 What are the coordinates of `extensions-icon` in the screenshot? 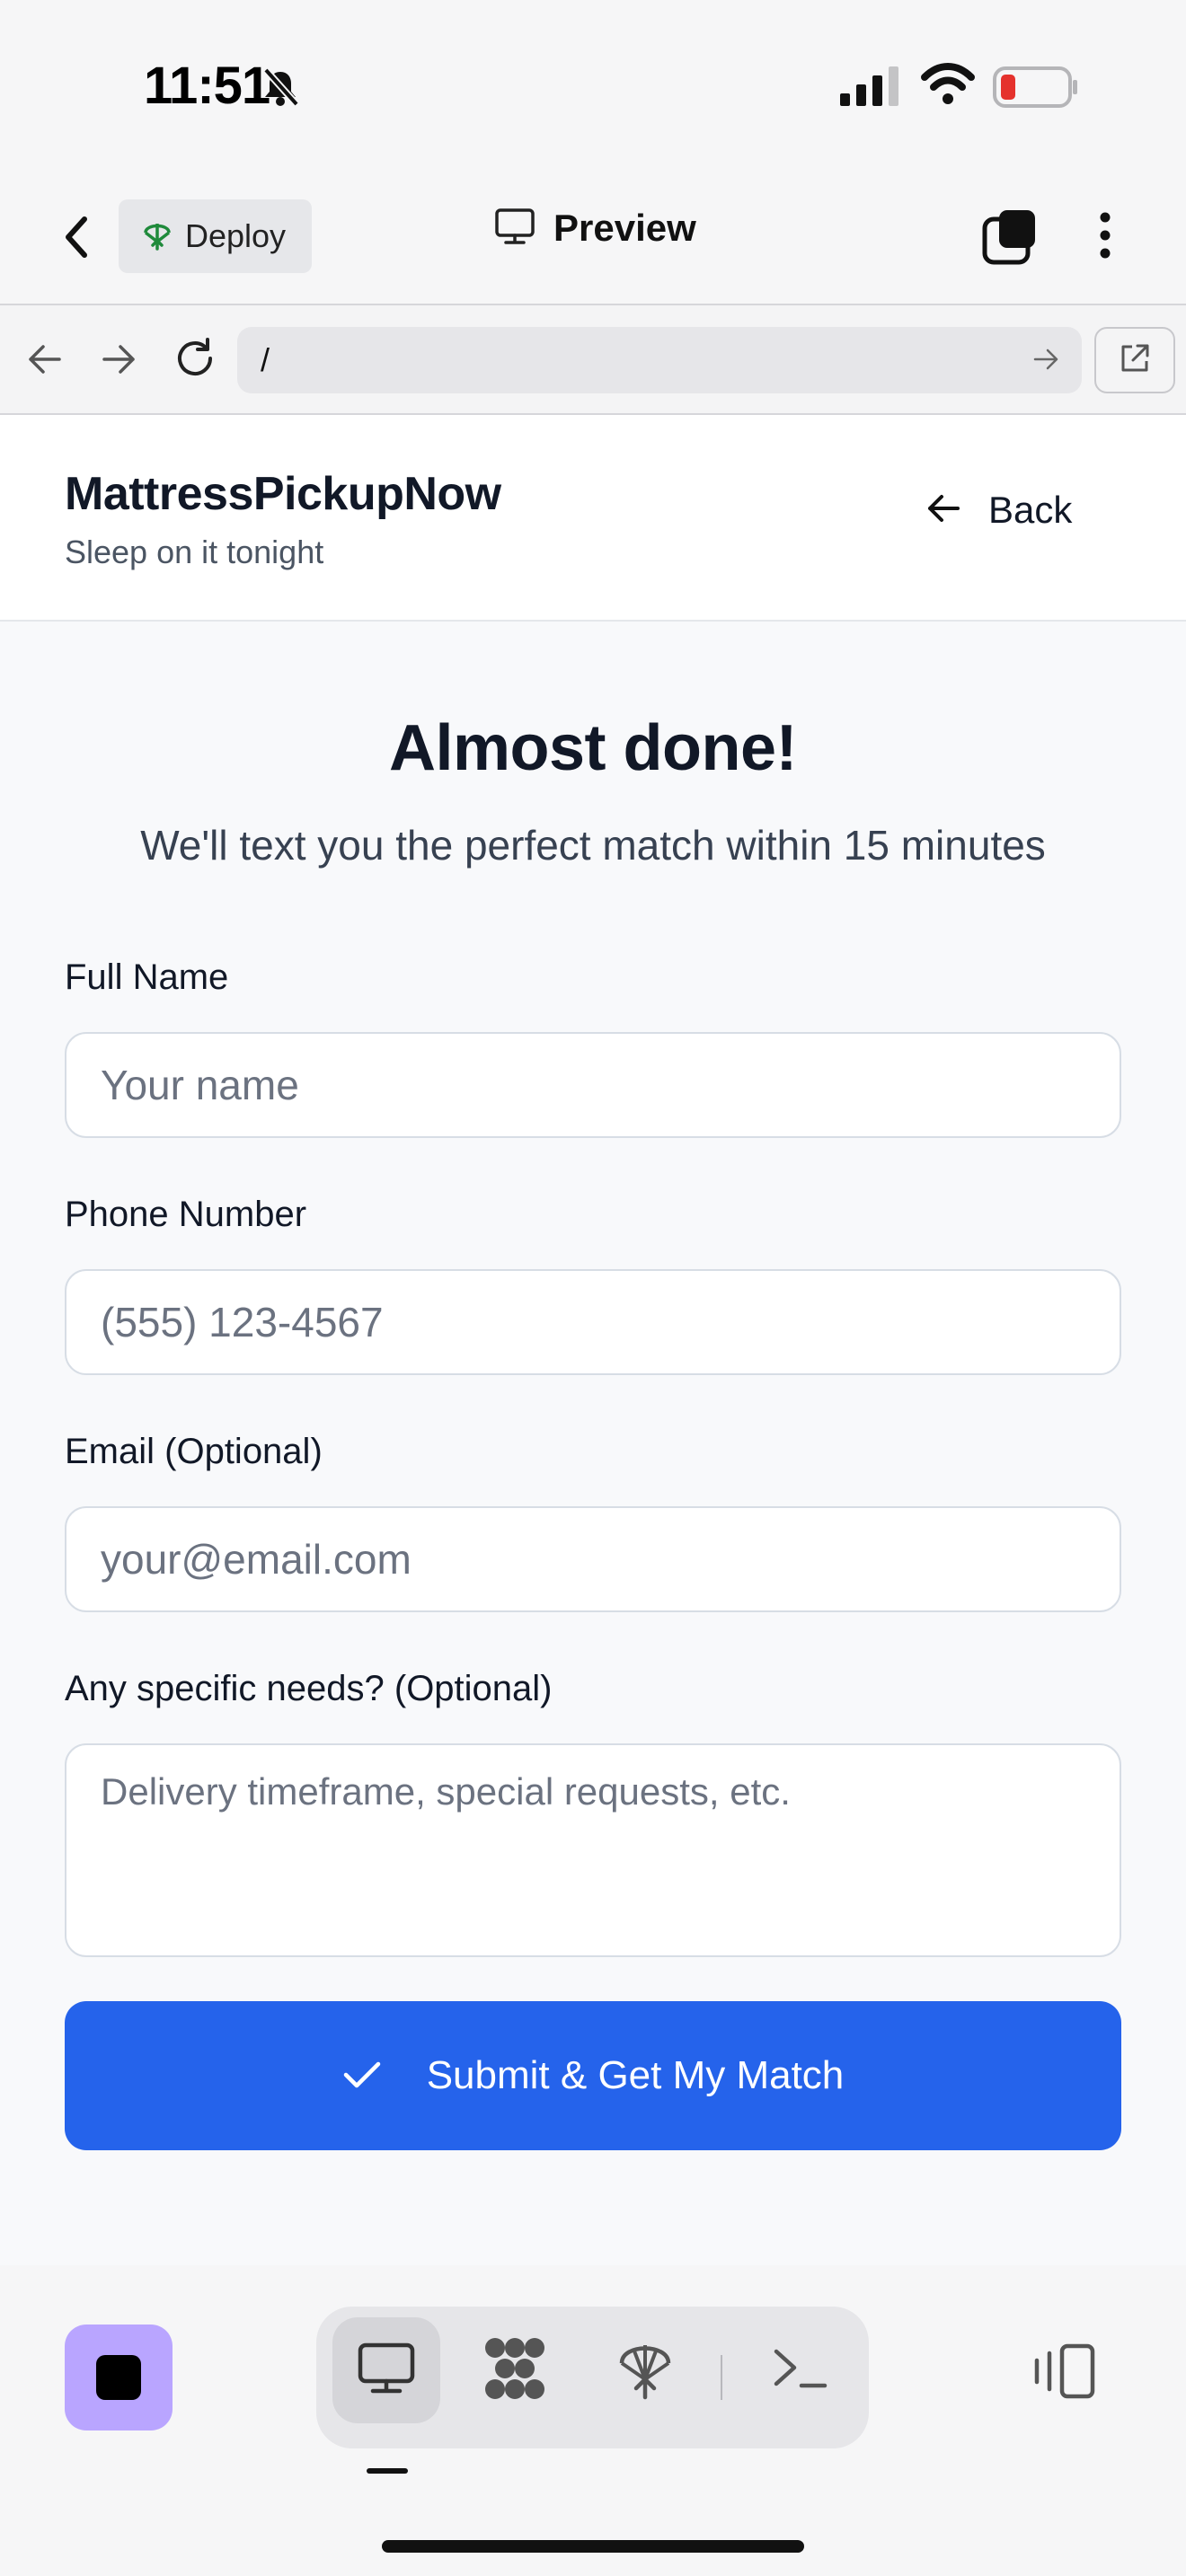 It's located at (514, 2370).